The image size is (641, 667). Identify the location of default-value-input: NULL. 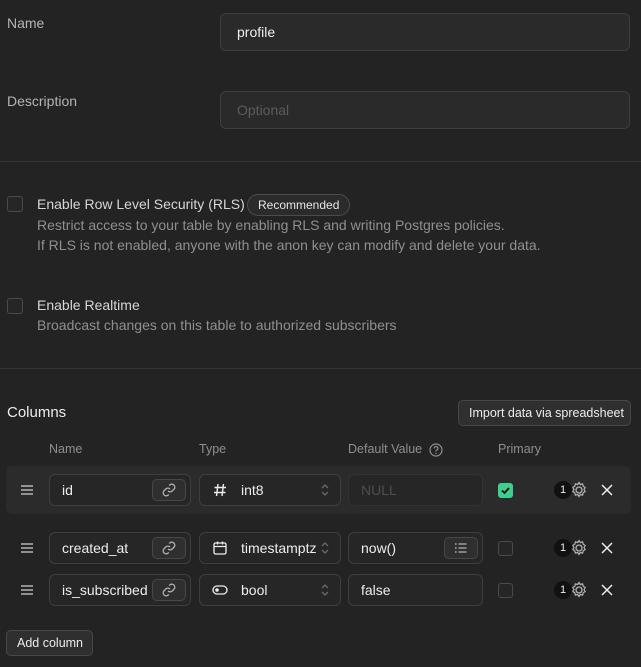
(415, 490).